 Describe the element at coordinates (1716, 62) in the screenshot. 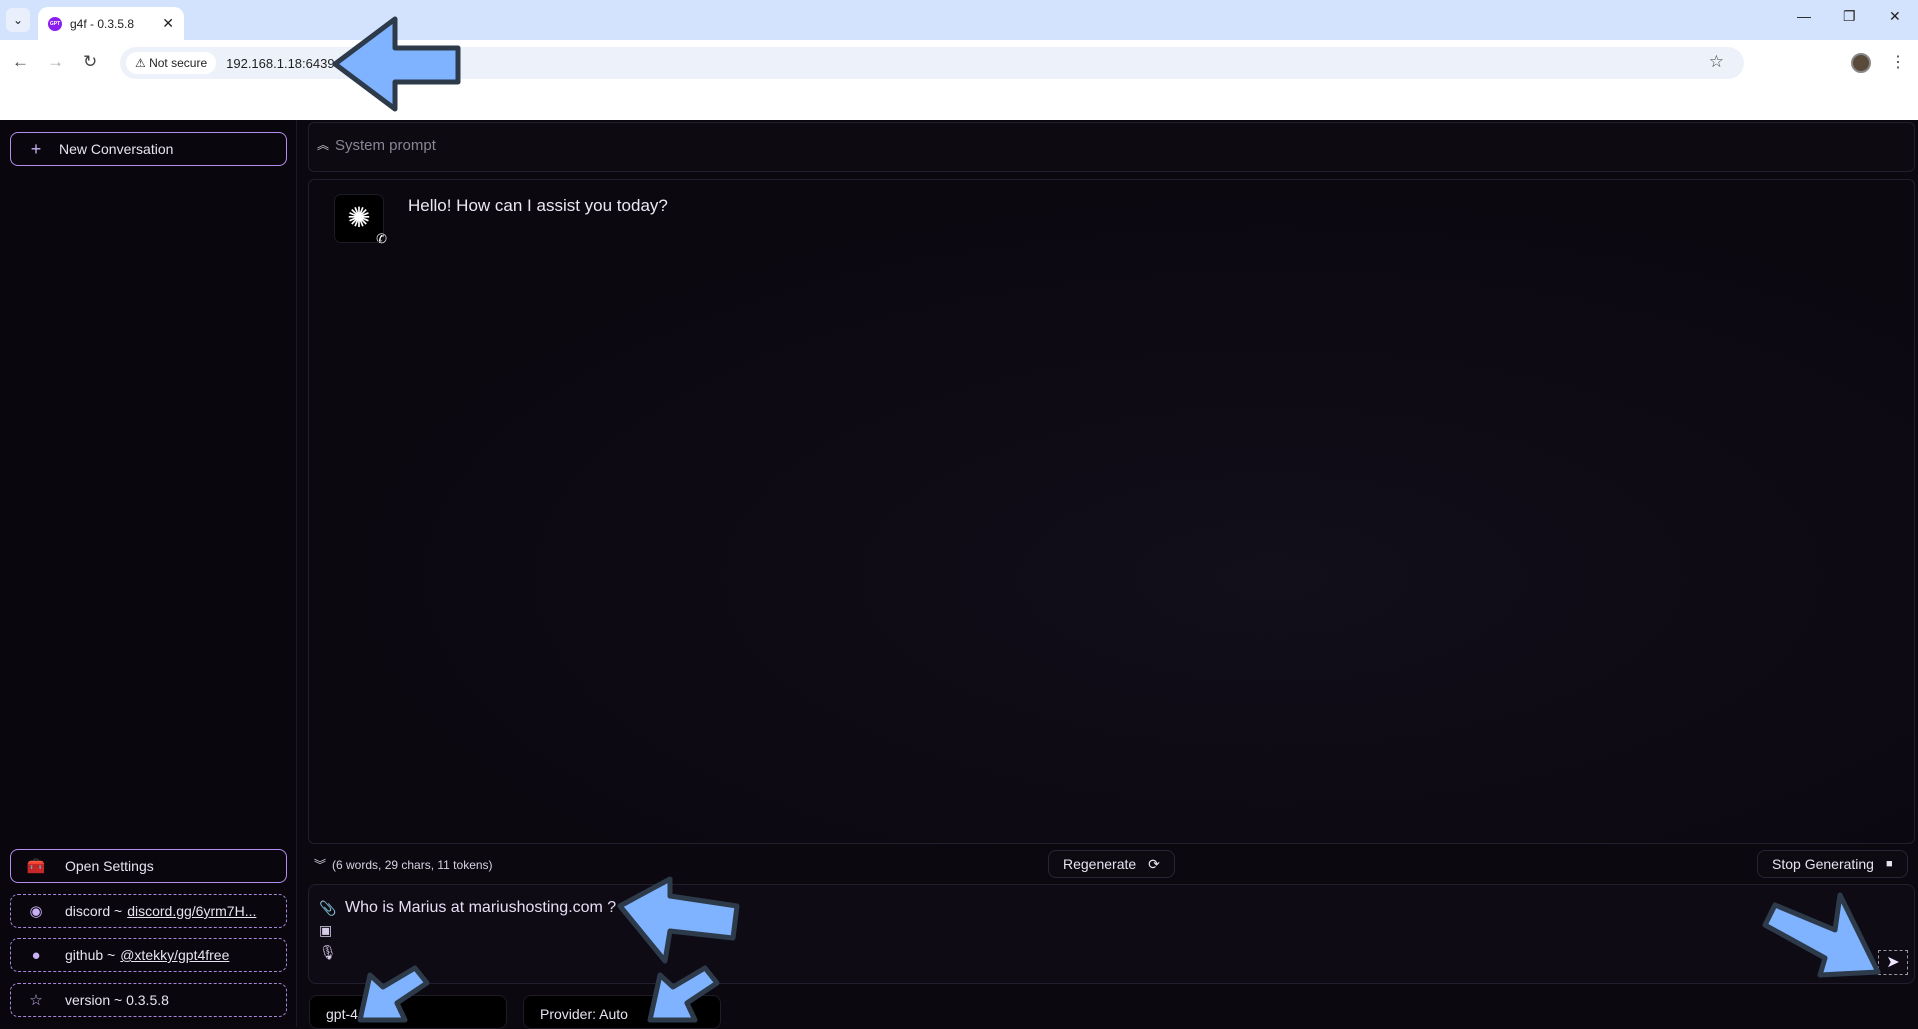

I see `bookmark-star-icon: ☆` at that location.